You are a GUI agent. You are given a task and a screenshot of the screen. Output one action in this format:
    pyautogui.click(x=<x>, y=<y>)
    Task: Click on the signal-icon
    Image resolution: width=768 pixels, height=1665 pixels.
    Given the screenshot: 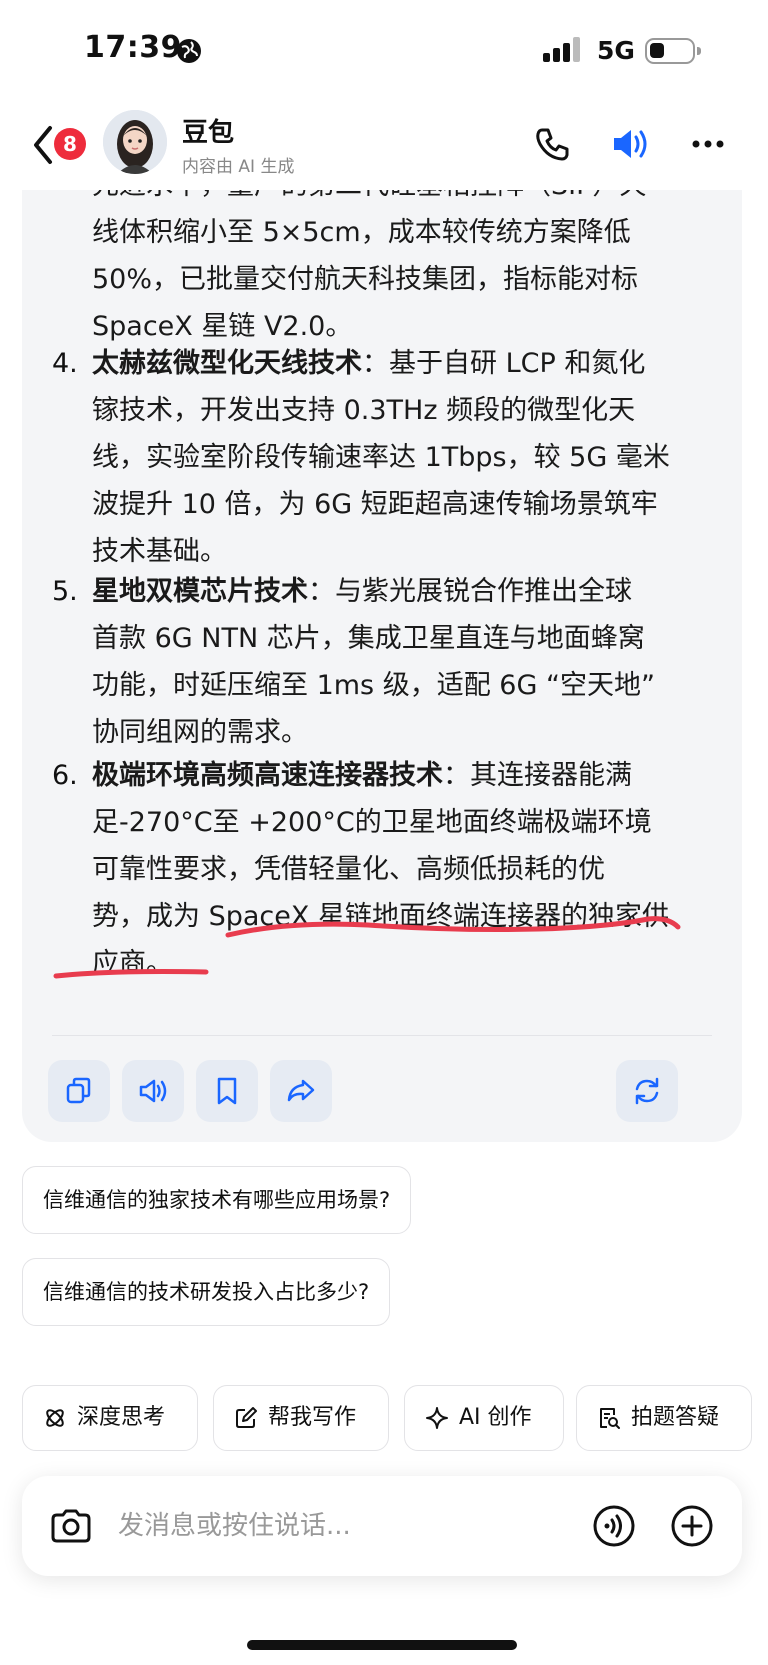 What is the action you would take?
    pyautogui.click(x=563, y=49)
    